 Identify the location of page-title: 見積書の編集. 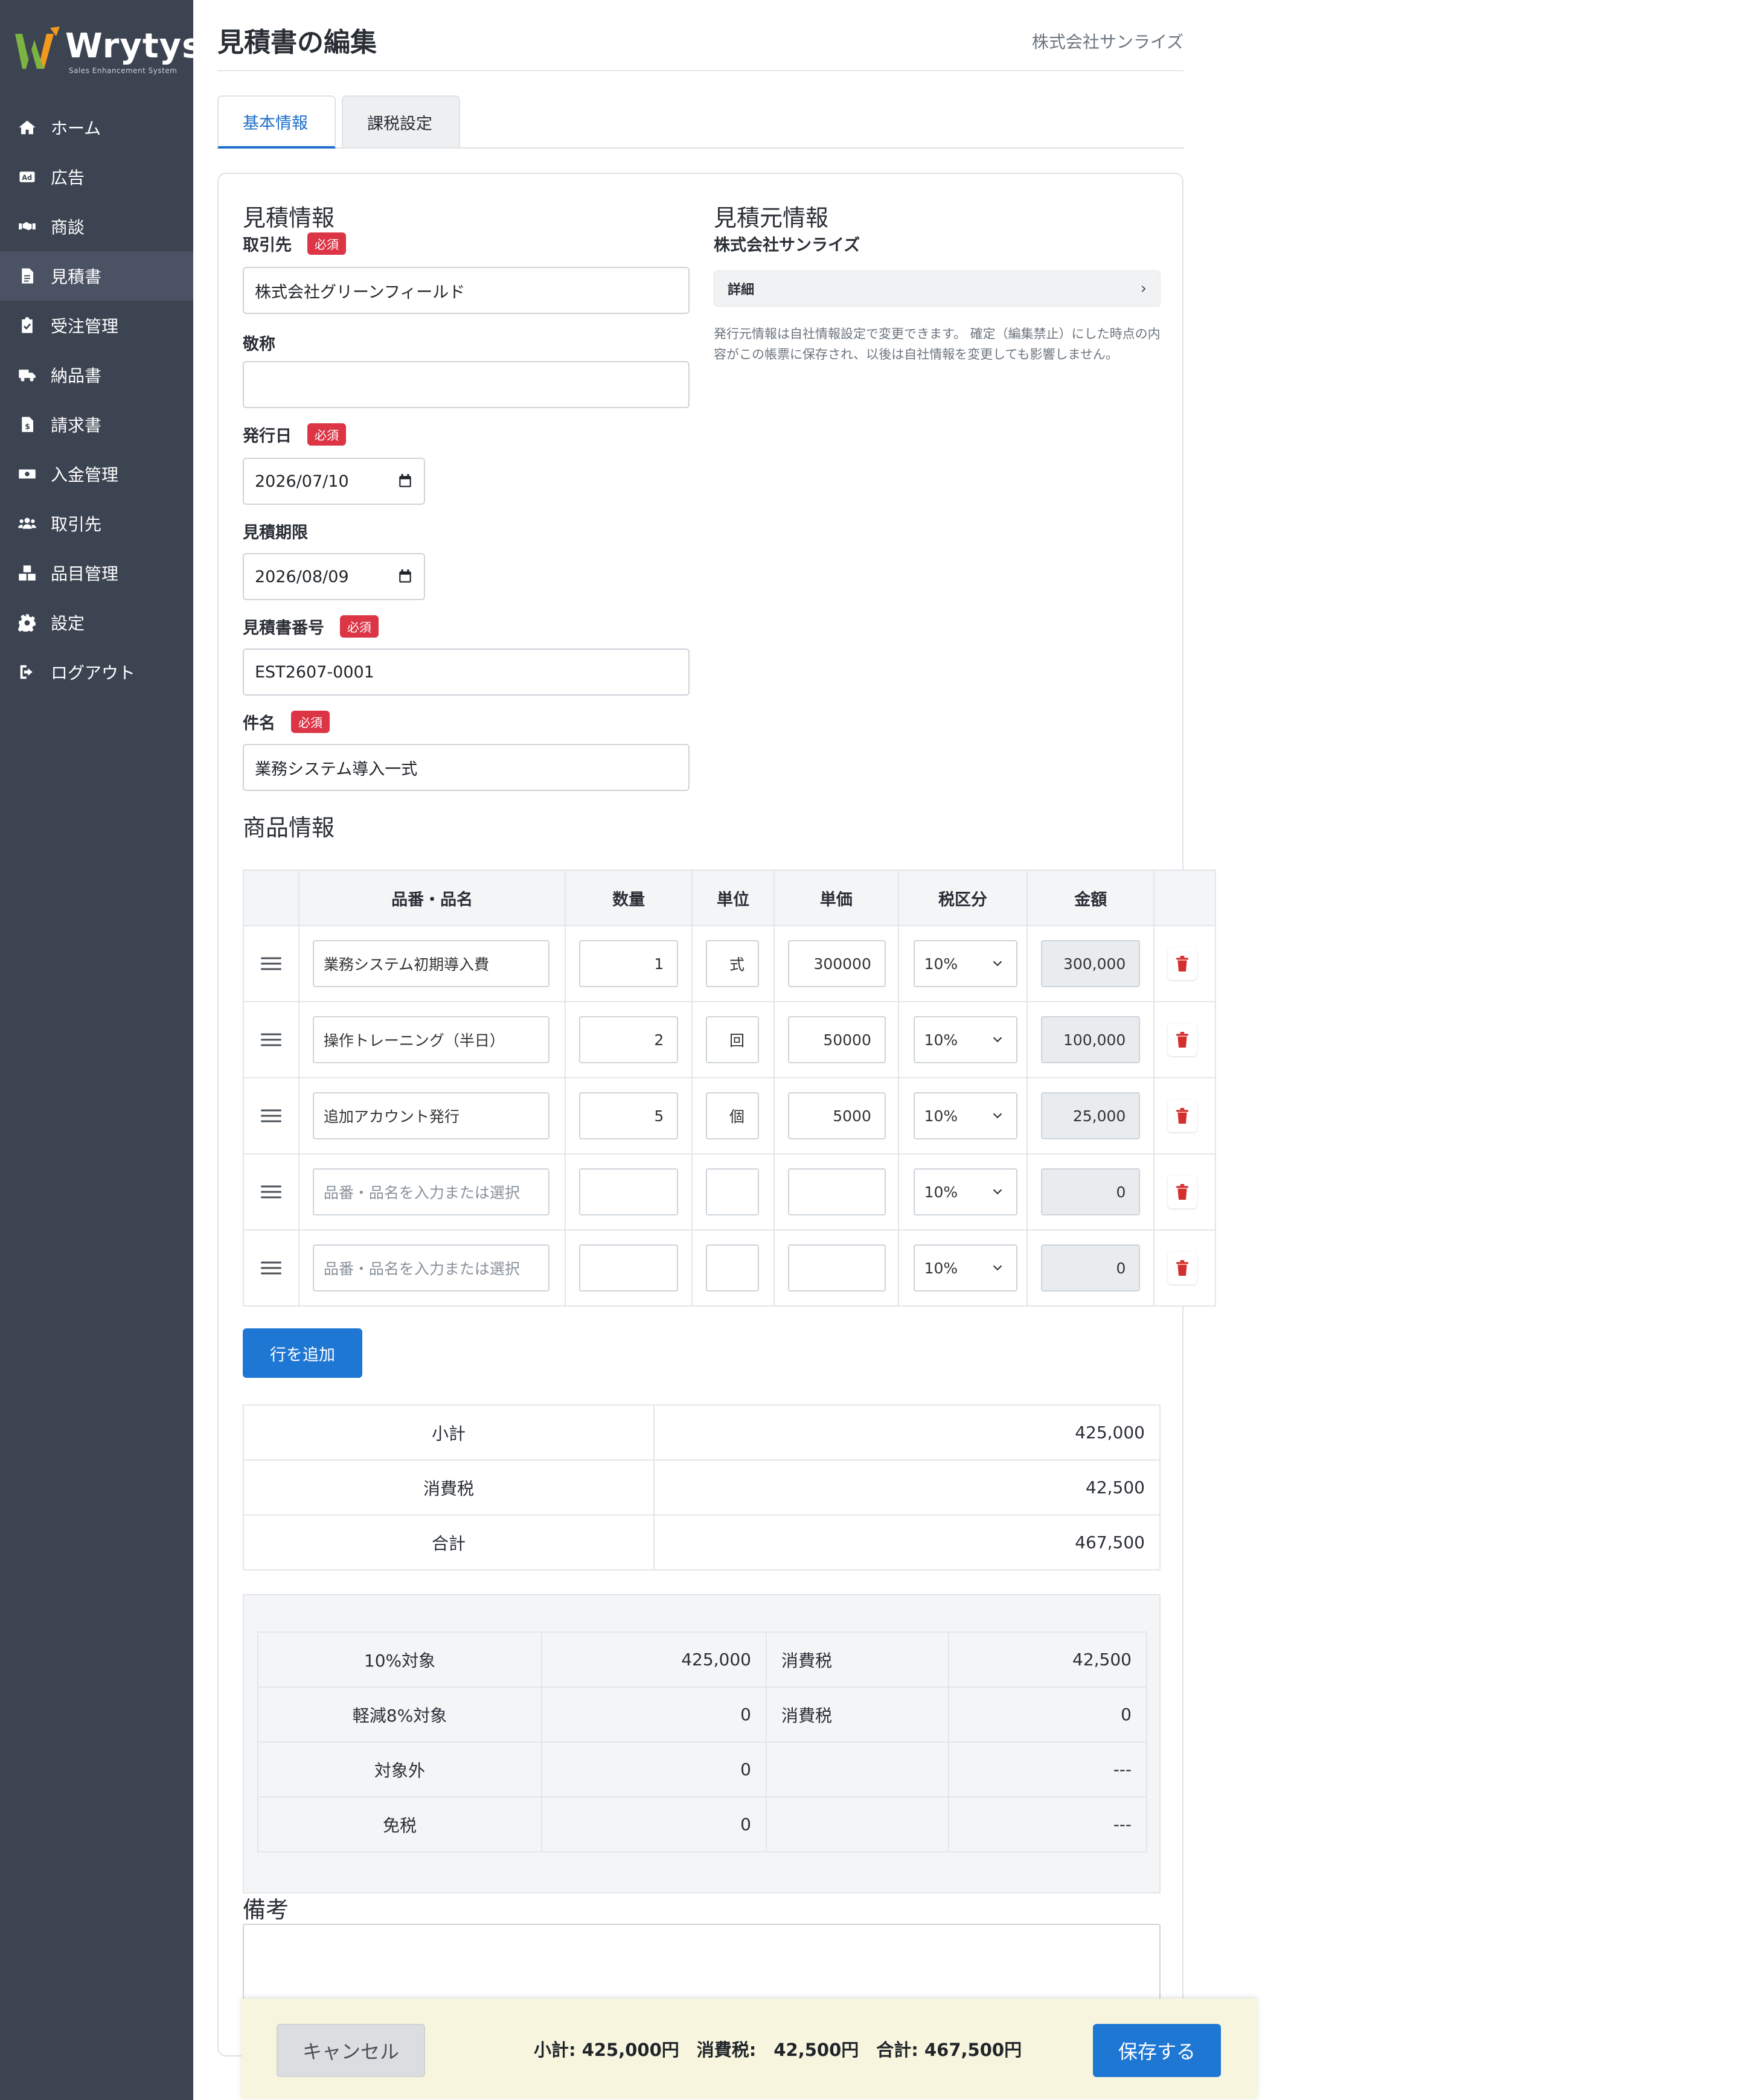
(297, 42).